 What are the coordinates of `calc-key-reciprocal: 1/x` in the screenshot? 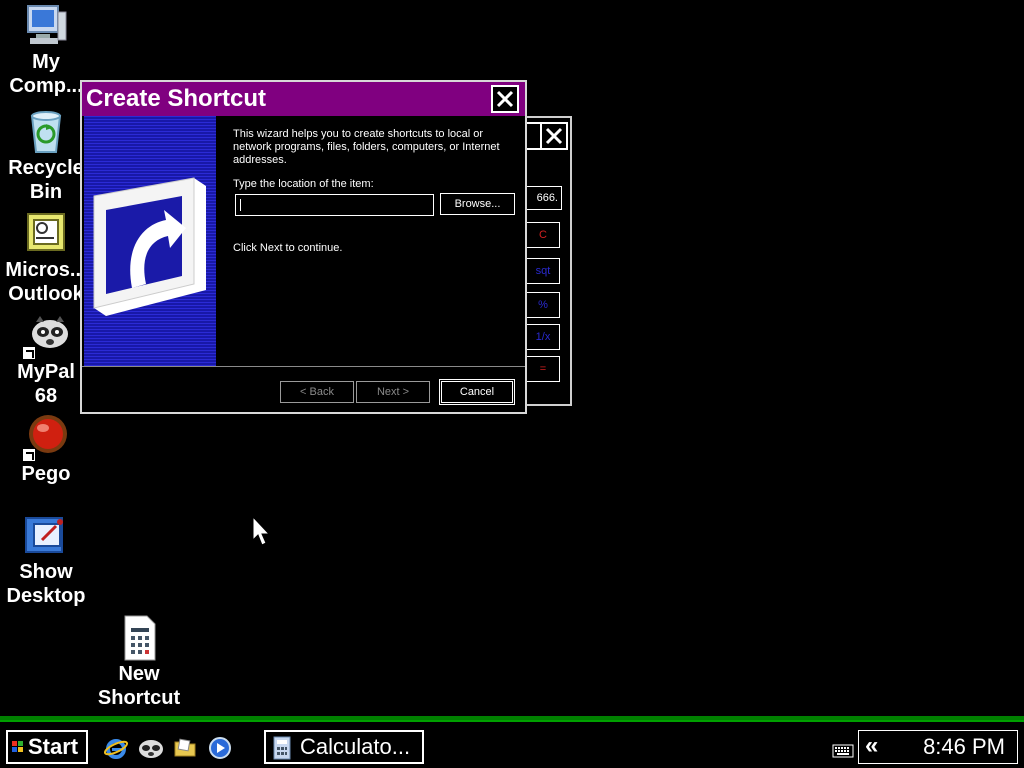 It's located at (543, 337).